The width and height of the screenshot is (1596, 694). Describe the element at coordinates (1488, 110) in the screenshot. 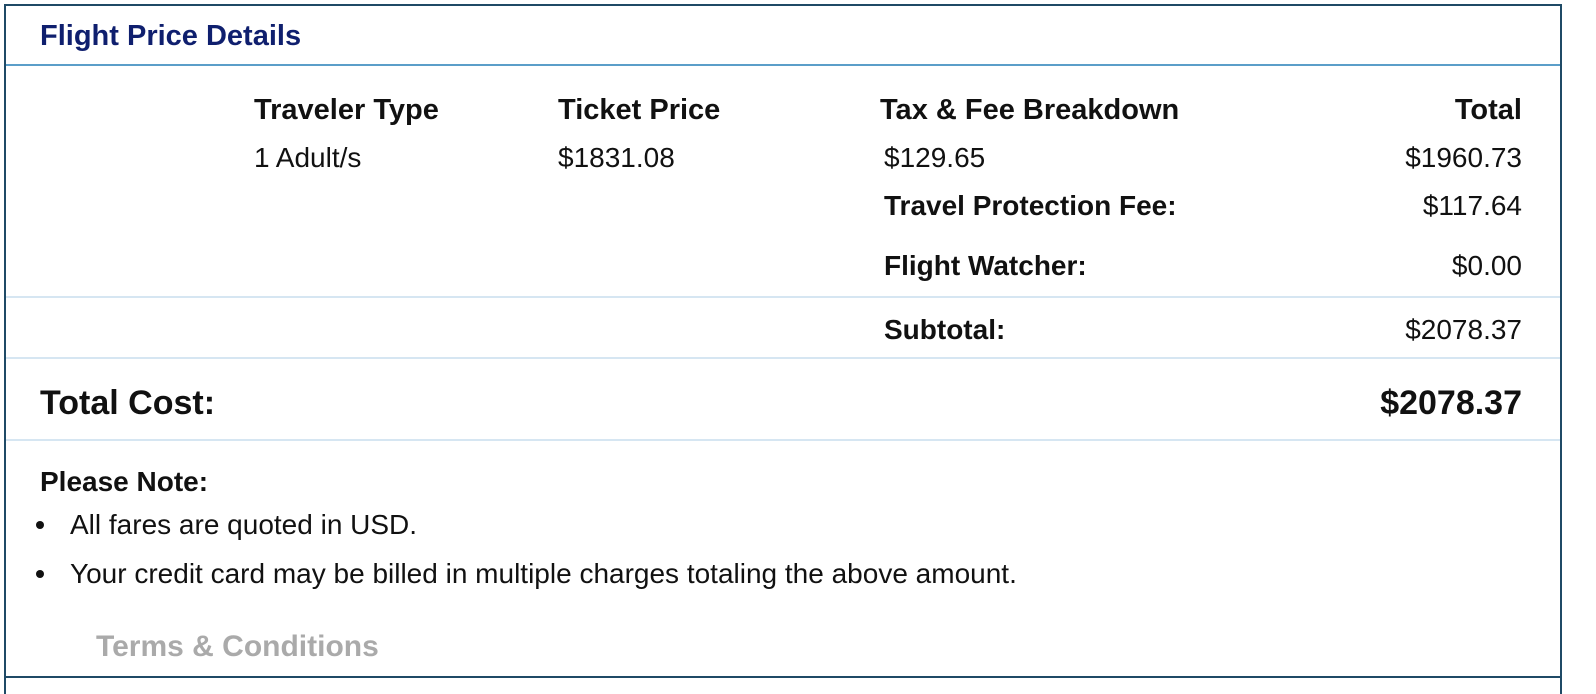

I see `column-header-total: Total` at that location.